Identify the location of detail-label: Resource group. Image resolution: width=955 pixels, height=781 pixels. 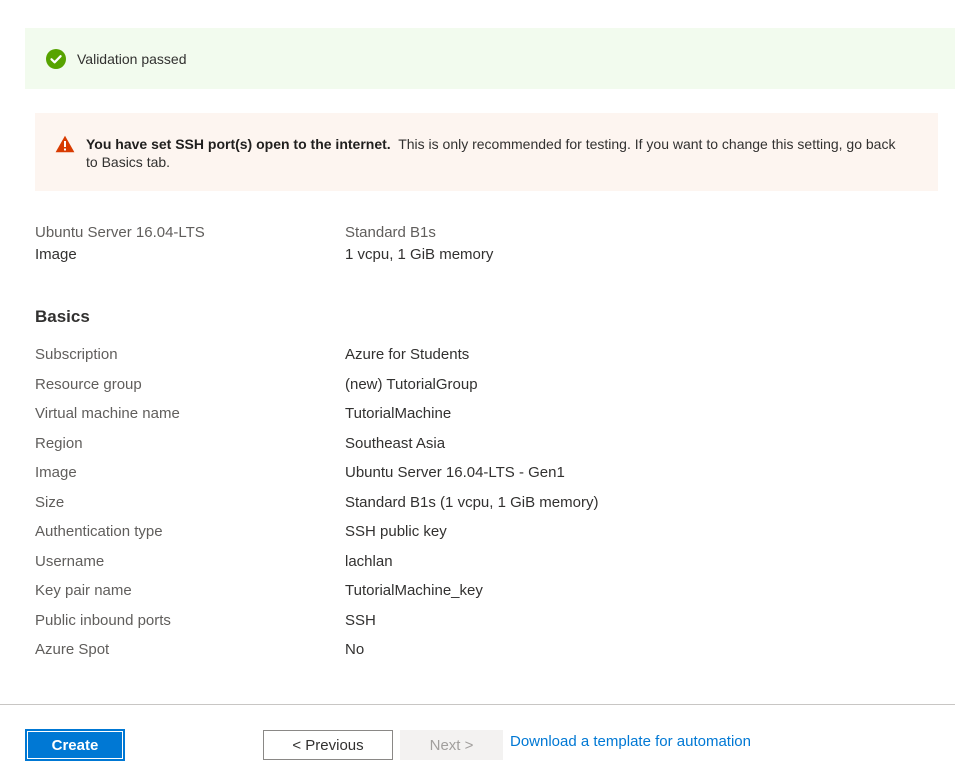
(88, 384).